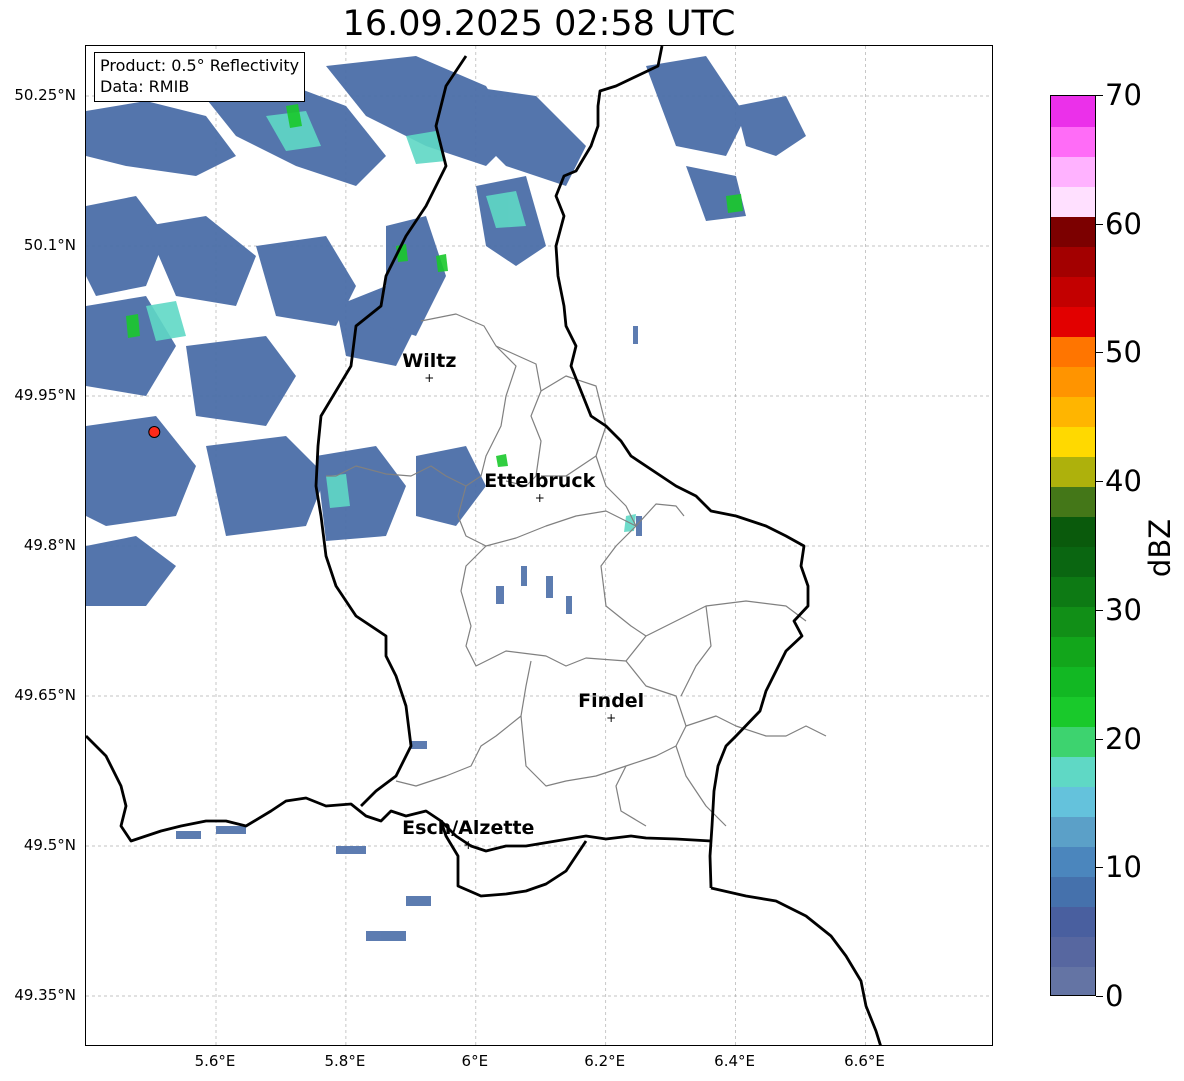  I want to click on lon-tick-label: 6.4°E, so click(735, 1061).